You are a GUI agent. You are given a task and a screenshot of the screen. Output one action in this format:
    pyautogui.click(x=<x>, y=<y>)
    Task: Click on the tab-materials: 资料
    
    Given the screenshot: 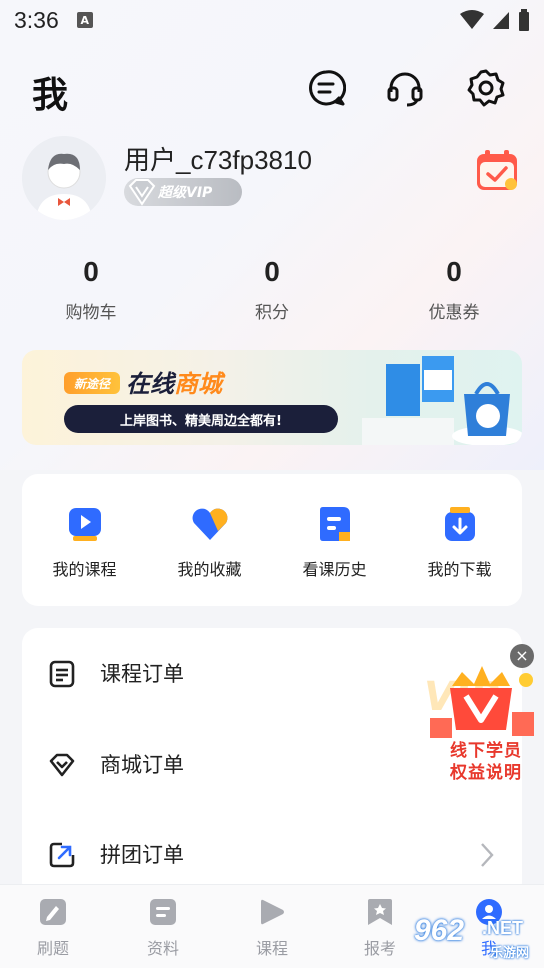 What is the action you would take?
    pyautogui.click(x=163, y=928)
    